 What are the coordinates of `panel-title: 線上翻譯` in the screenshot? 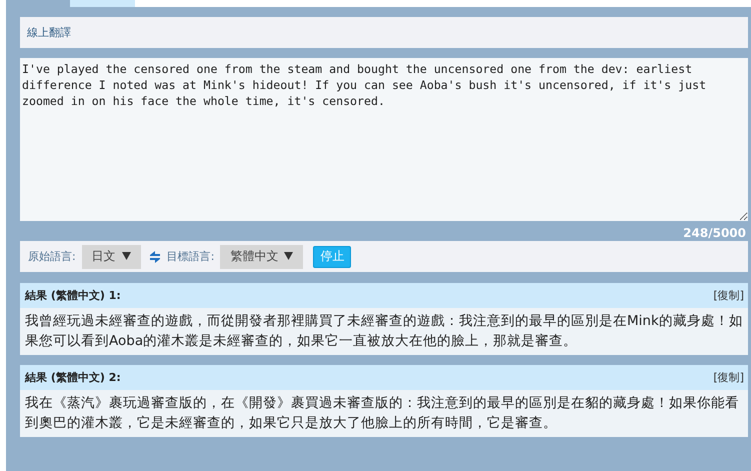 It's located at (49, 32).